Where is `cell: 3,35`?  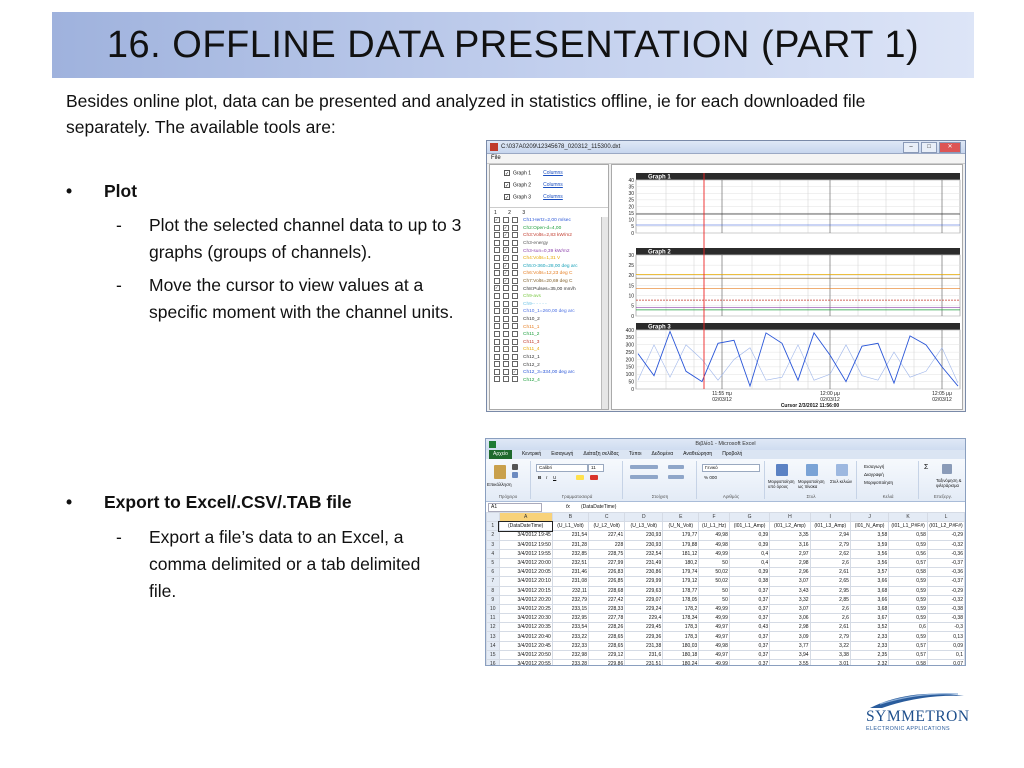 cell: 3,35 is located at coordinates (790, 535).